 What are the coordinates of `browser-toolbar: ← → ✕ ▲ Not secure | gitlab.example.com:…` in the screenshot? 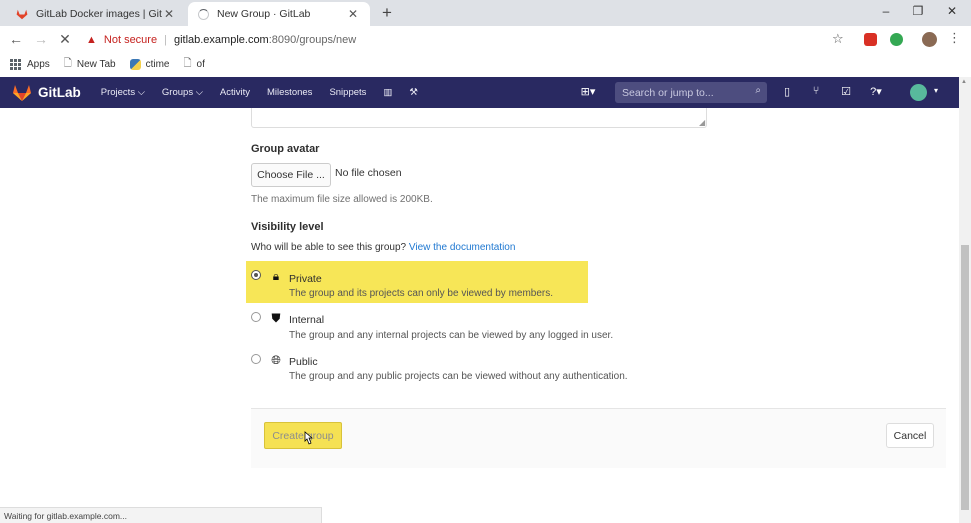 It's located at (485, 39).